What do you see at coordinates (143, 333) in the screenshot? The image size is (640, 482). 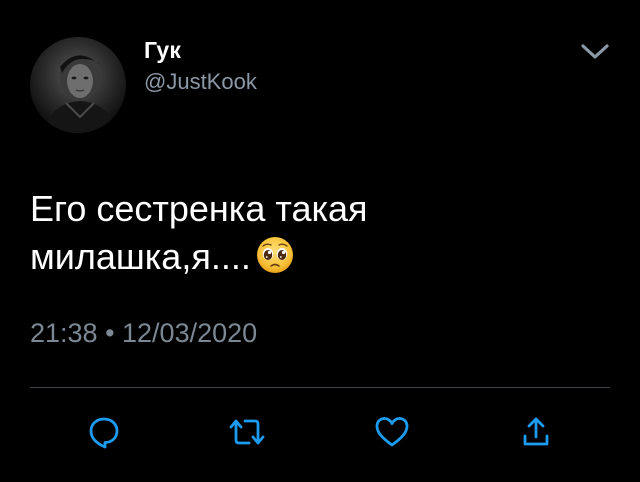 I see `tweet-timestamp: 21:38 • 12/03/2020` at bounding box center [143, 333].